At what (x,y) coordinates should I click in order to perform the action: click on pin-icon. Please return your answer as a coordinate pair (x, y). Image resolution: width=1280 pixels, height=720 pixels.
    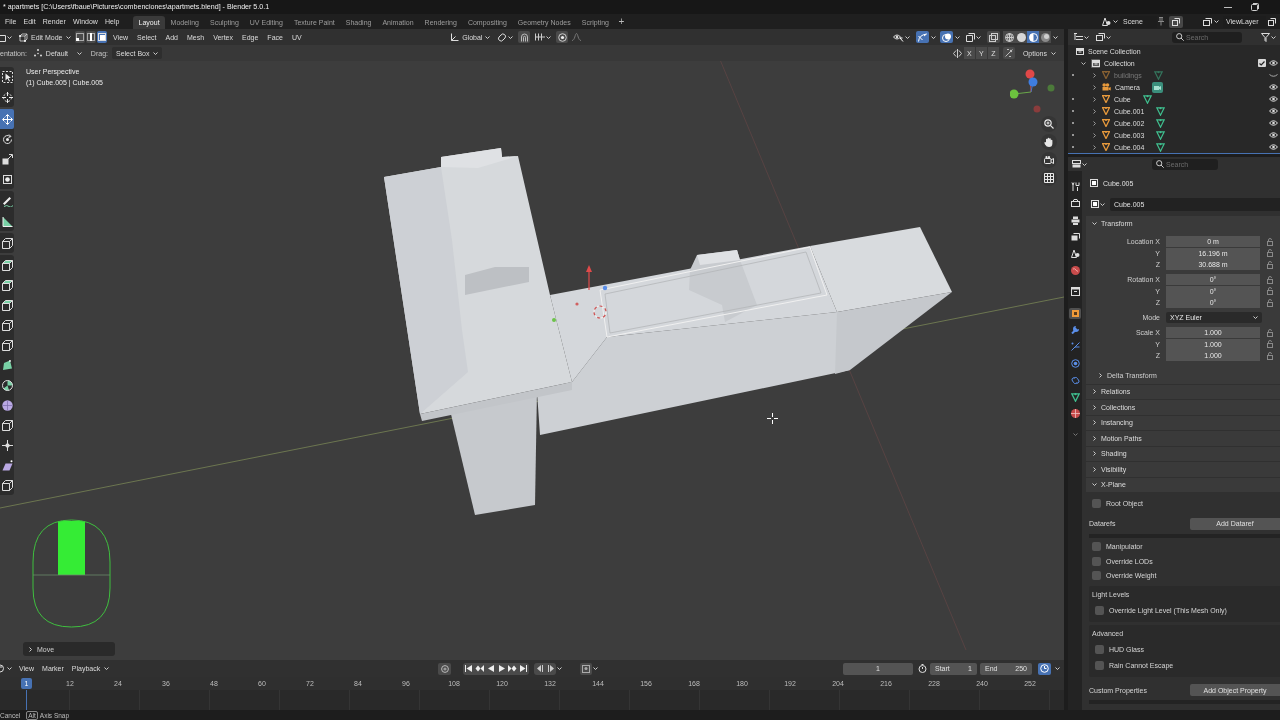
    Looking at the image, I should click on (1161, 21).